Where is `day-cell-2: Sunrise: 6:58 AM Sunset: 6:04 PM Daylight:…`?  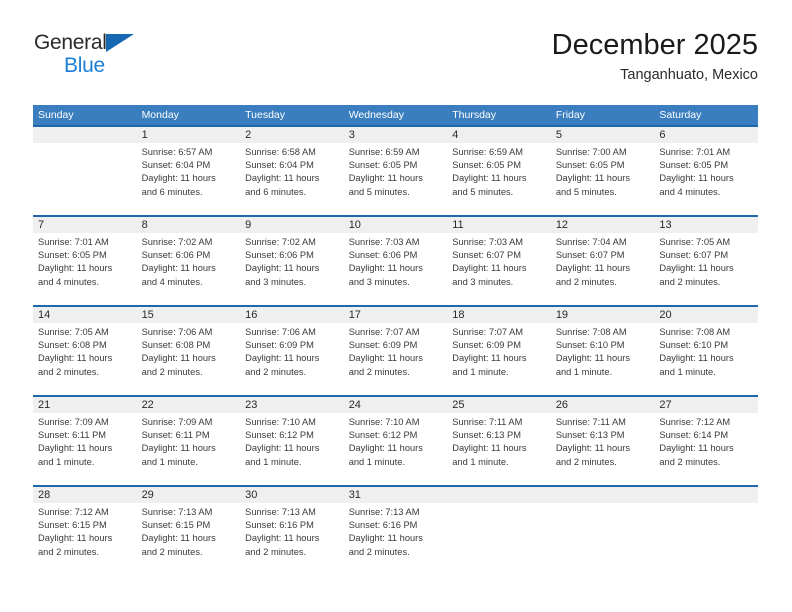 day-cell-2: Sunrise: 6:58 AM Sunset: 6:04 PM Daylight:… is located at coordinates (292, 179).